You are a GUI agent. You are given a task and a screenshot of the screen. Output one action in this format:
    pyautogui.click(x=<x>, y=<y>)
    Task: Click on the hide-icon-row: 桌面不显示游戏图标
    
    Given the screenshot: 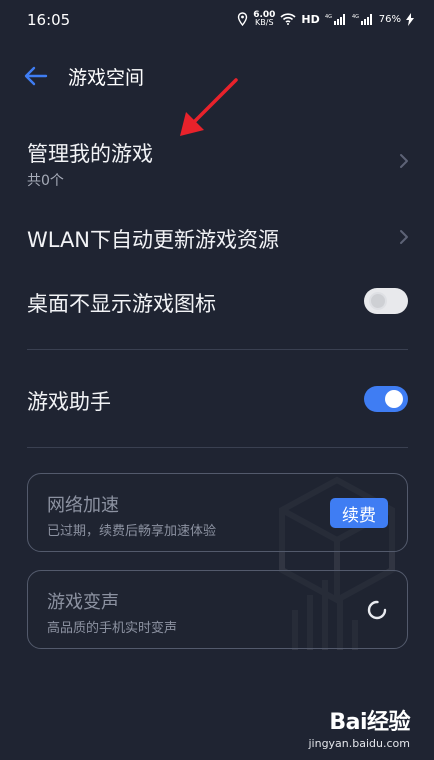 What is the action you would take?
    pyautogui.click(x=217, y=301)
    